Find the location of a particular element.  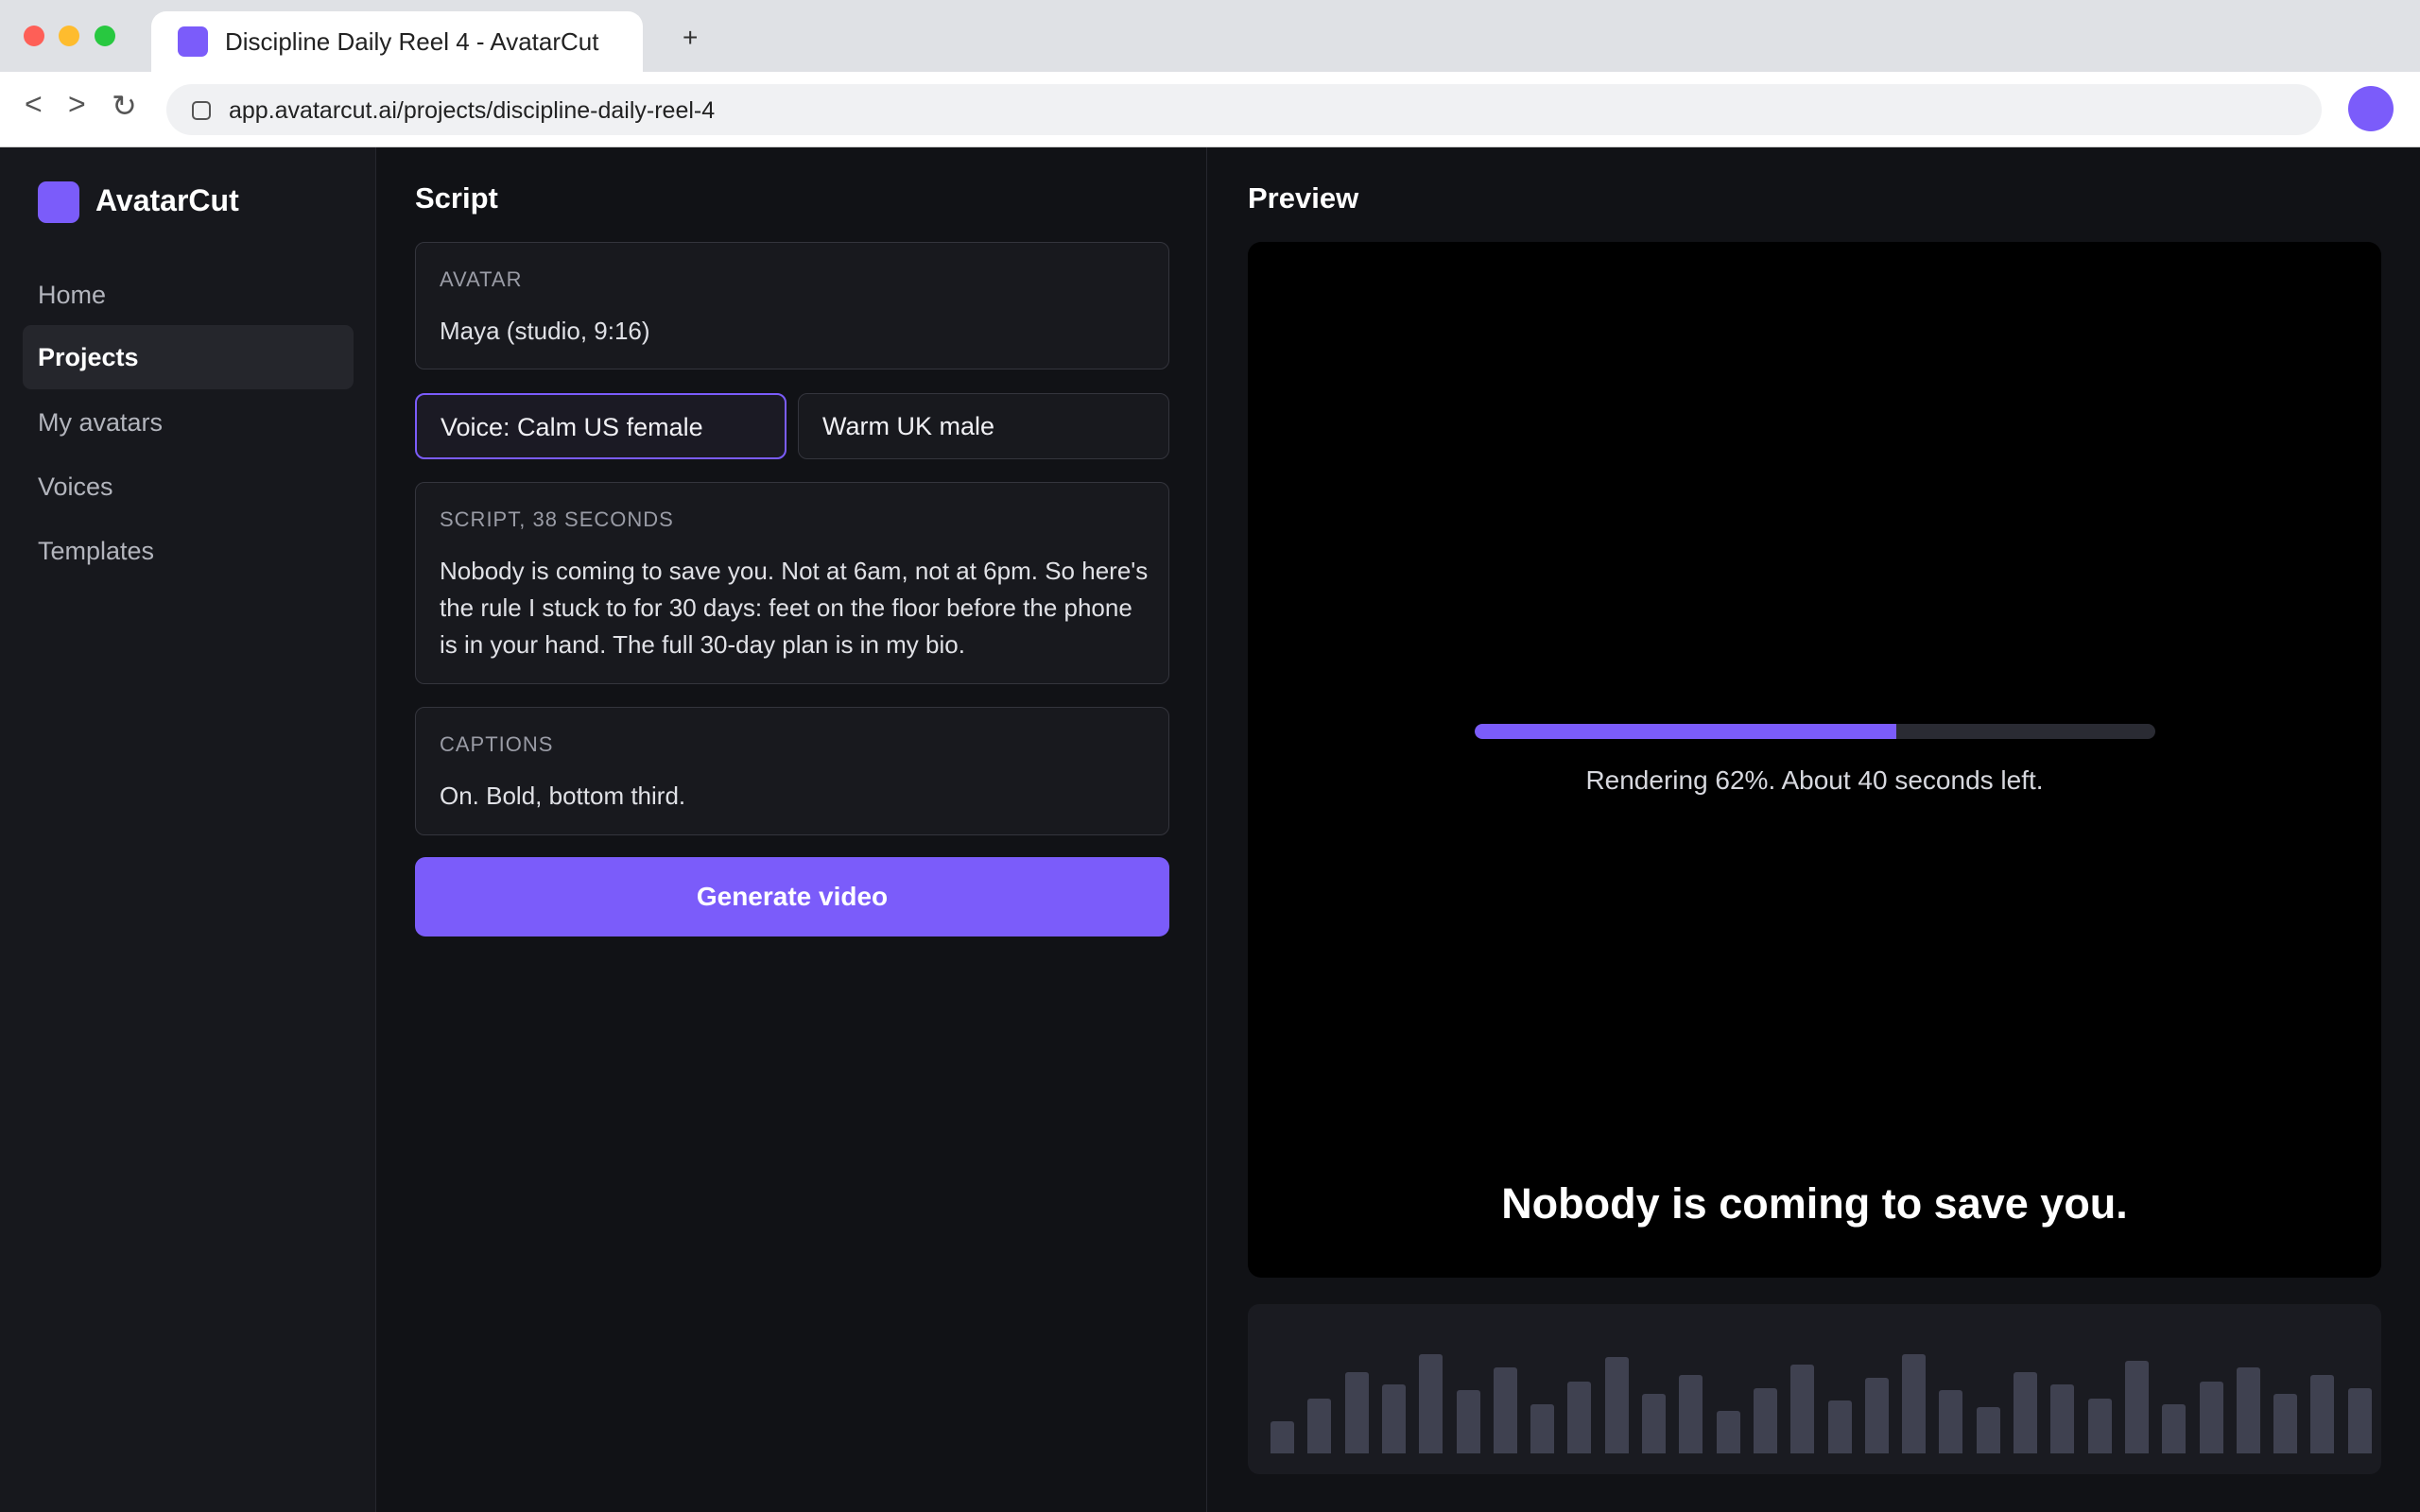

window-close-button is located at coordinates (34, 36).